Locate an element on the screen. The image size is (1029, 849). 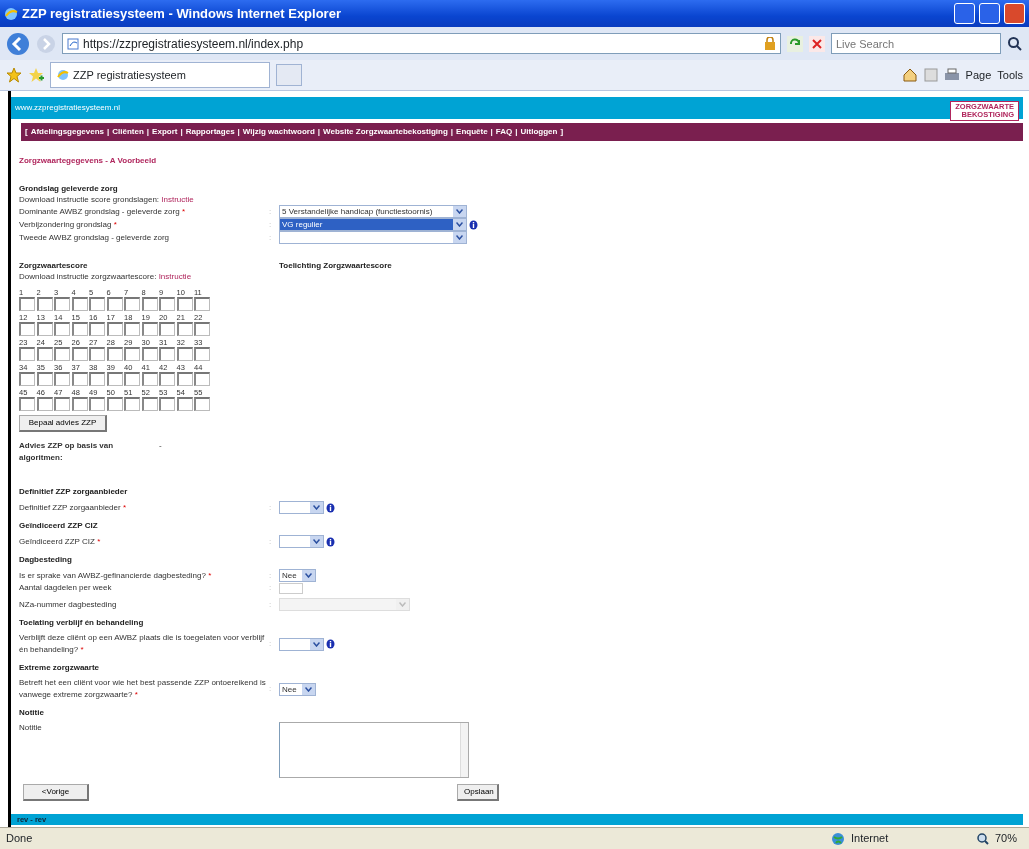
menu-link: Afdelingsgegevens is located at coordinates (67, 132).